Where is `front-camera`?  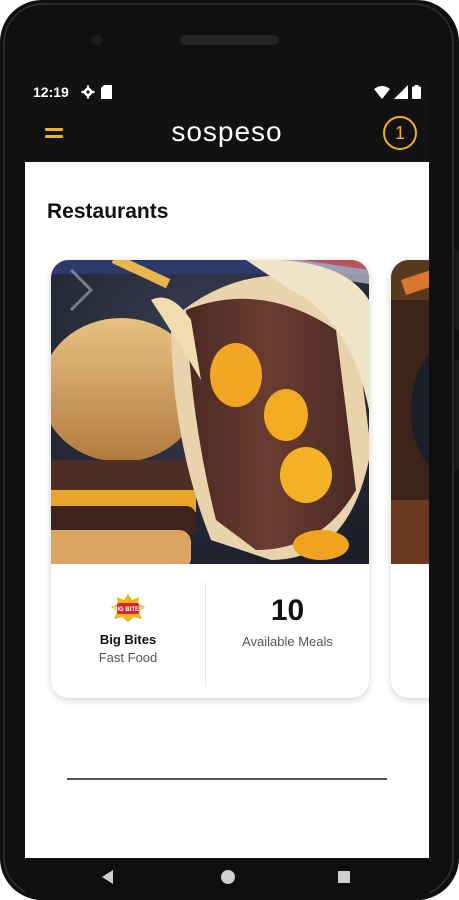
front-camera is located at coordinates (97, 40).